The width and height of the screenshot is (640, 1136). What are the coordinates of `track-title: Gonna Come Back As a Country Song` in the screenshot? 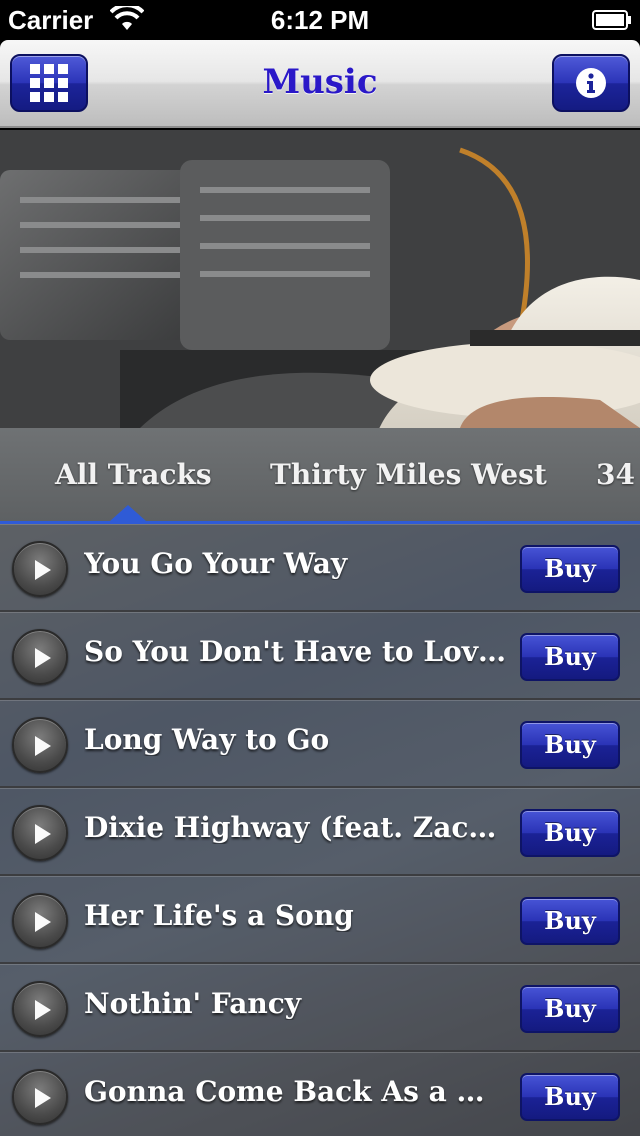 It's located at (295, 1091).